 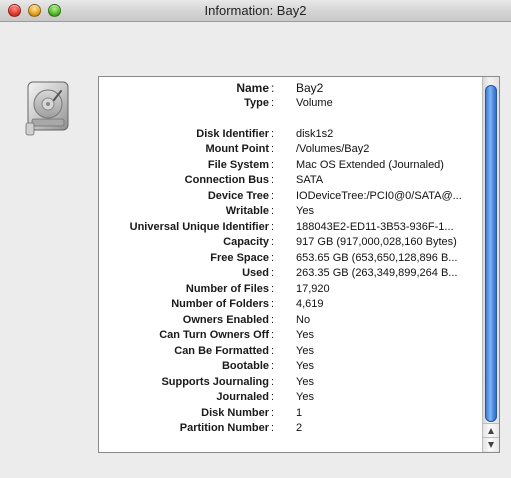 What do you see at coordinates (289, 336) in the screenshot?
I see `info-row: Can Turn Owners Off: Yes` at bounding box center [289, 336].